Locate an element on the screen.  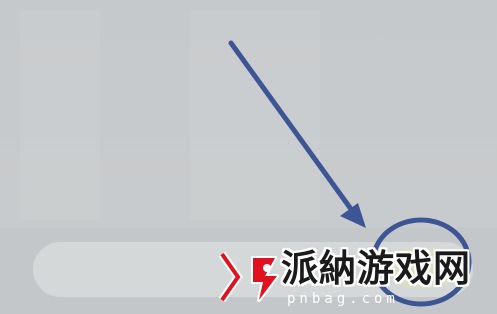
watermark-url: pnbag.com is located at coordinates (343, 299).